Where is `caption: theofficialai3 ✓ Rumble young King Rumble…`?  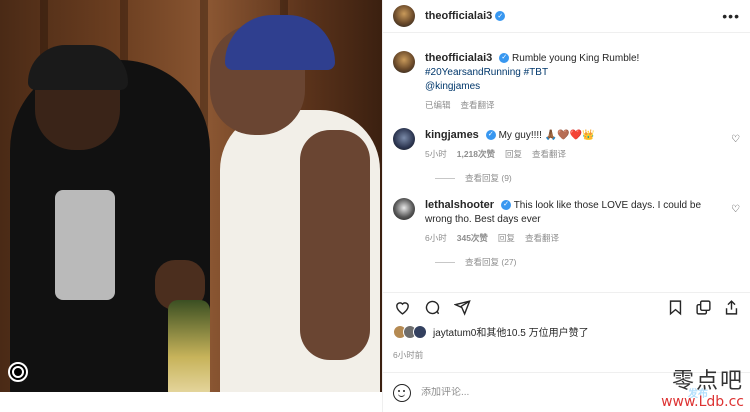
caption: theofficialai3 ✓ Rumble young King Rumble… is located at coordinates (566, 81).